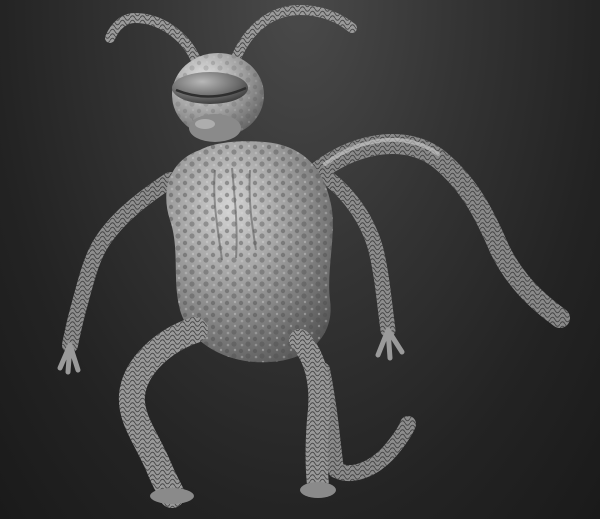 Image resolution: width=600 pixels, height=519 pixels. I want to click on left-front-leg, so click(163, 412).